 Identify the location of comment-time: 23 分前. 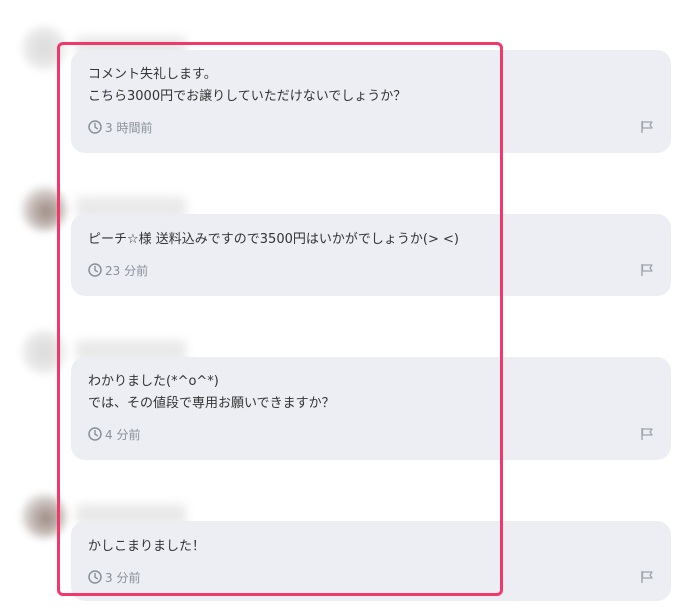
(127, 270).